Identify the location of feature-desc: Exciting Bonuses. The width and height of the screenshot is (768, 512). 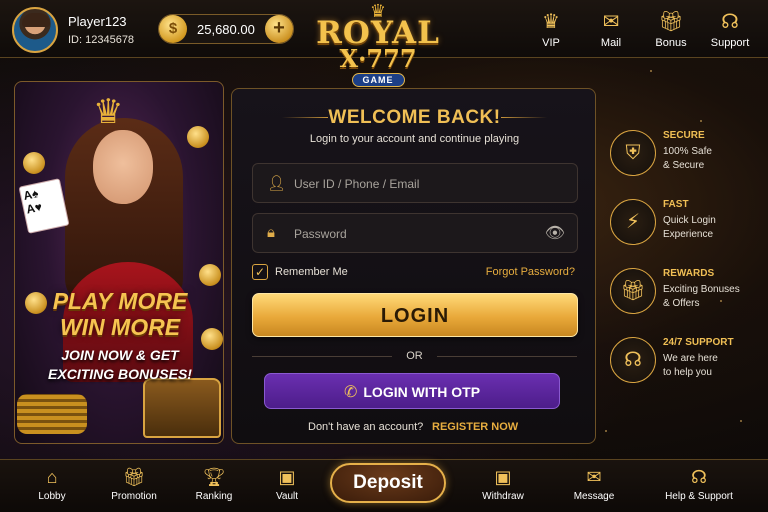
(701, 289).